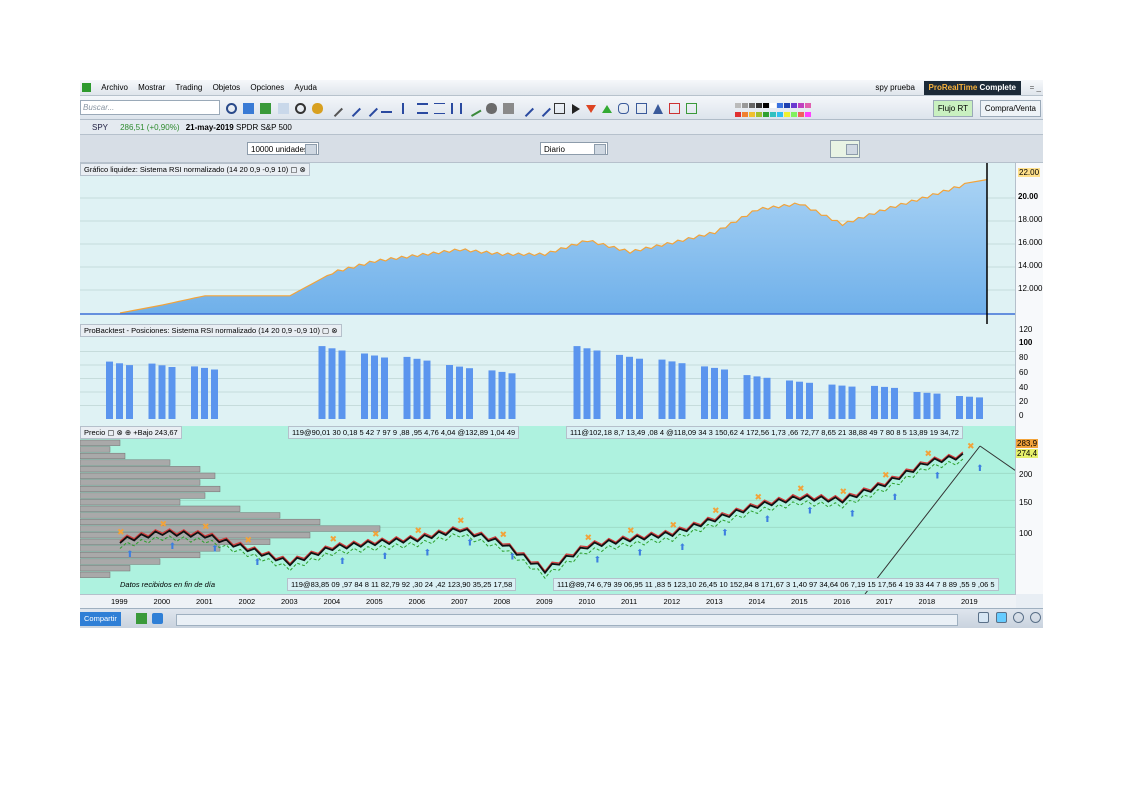 This screenshot has width=1122, height=794. Describe the element at coordinates (675, 108) in the screenshot. I see `zone-icon` at that location.